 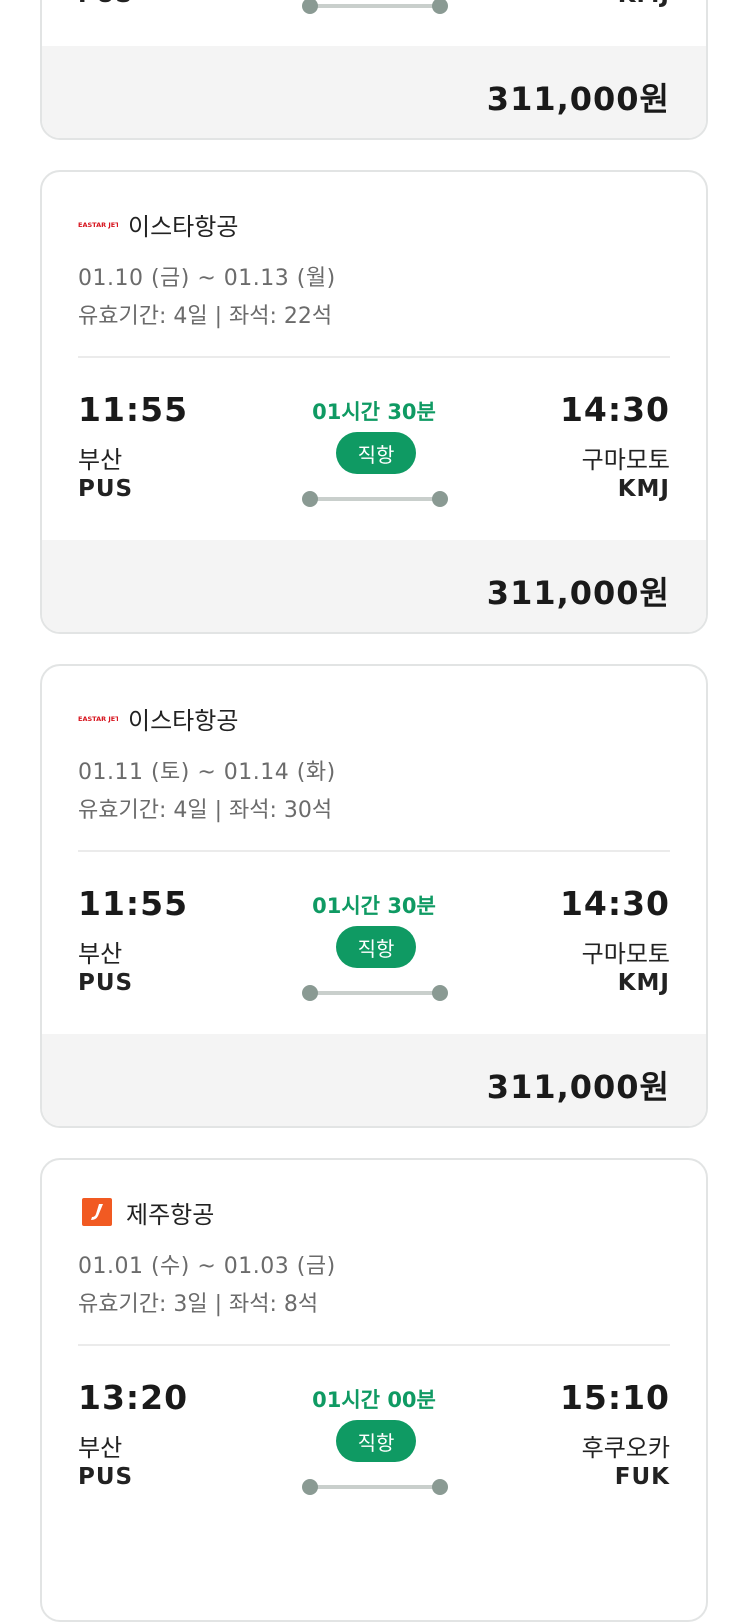 What do you see at coordinates (207, 278) in the screenshot?
I see `travel-dates: 01.10 (금) ~ 01.13 (월)` at bounding box center [207, 278].